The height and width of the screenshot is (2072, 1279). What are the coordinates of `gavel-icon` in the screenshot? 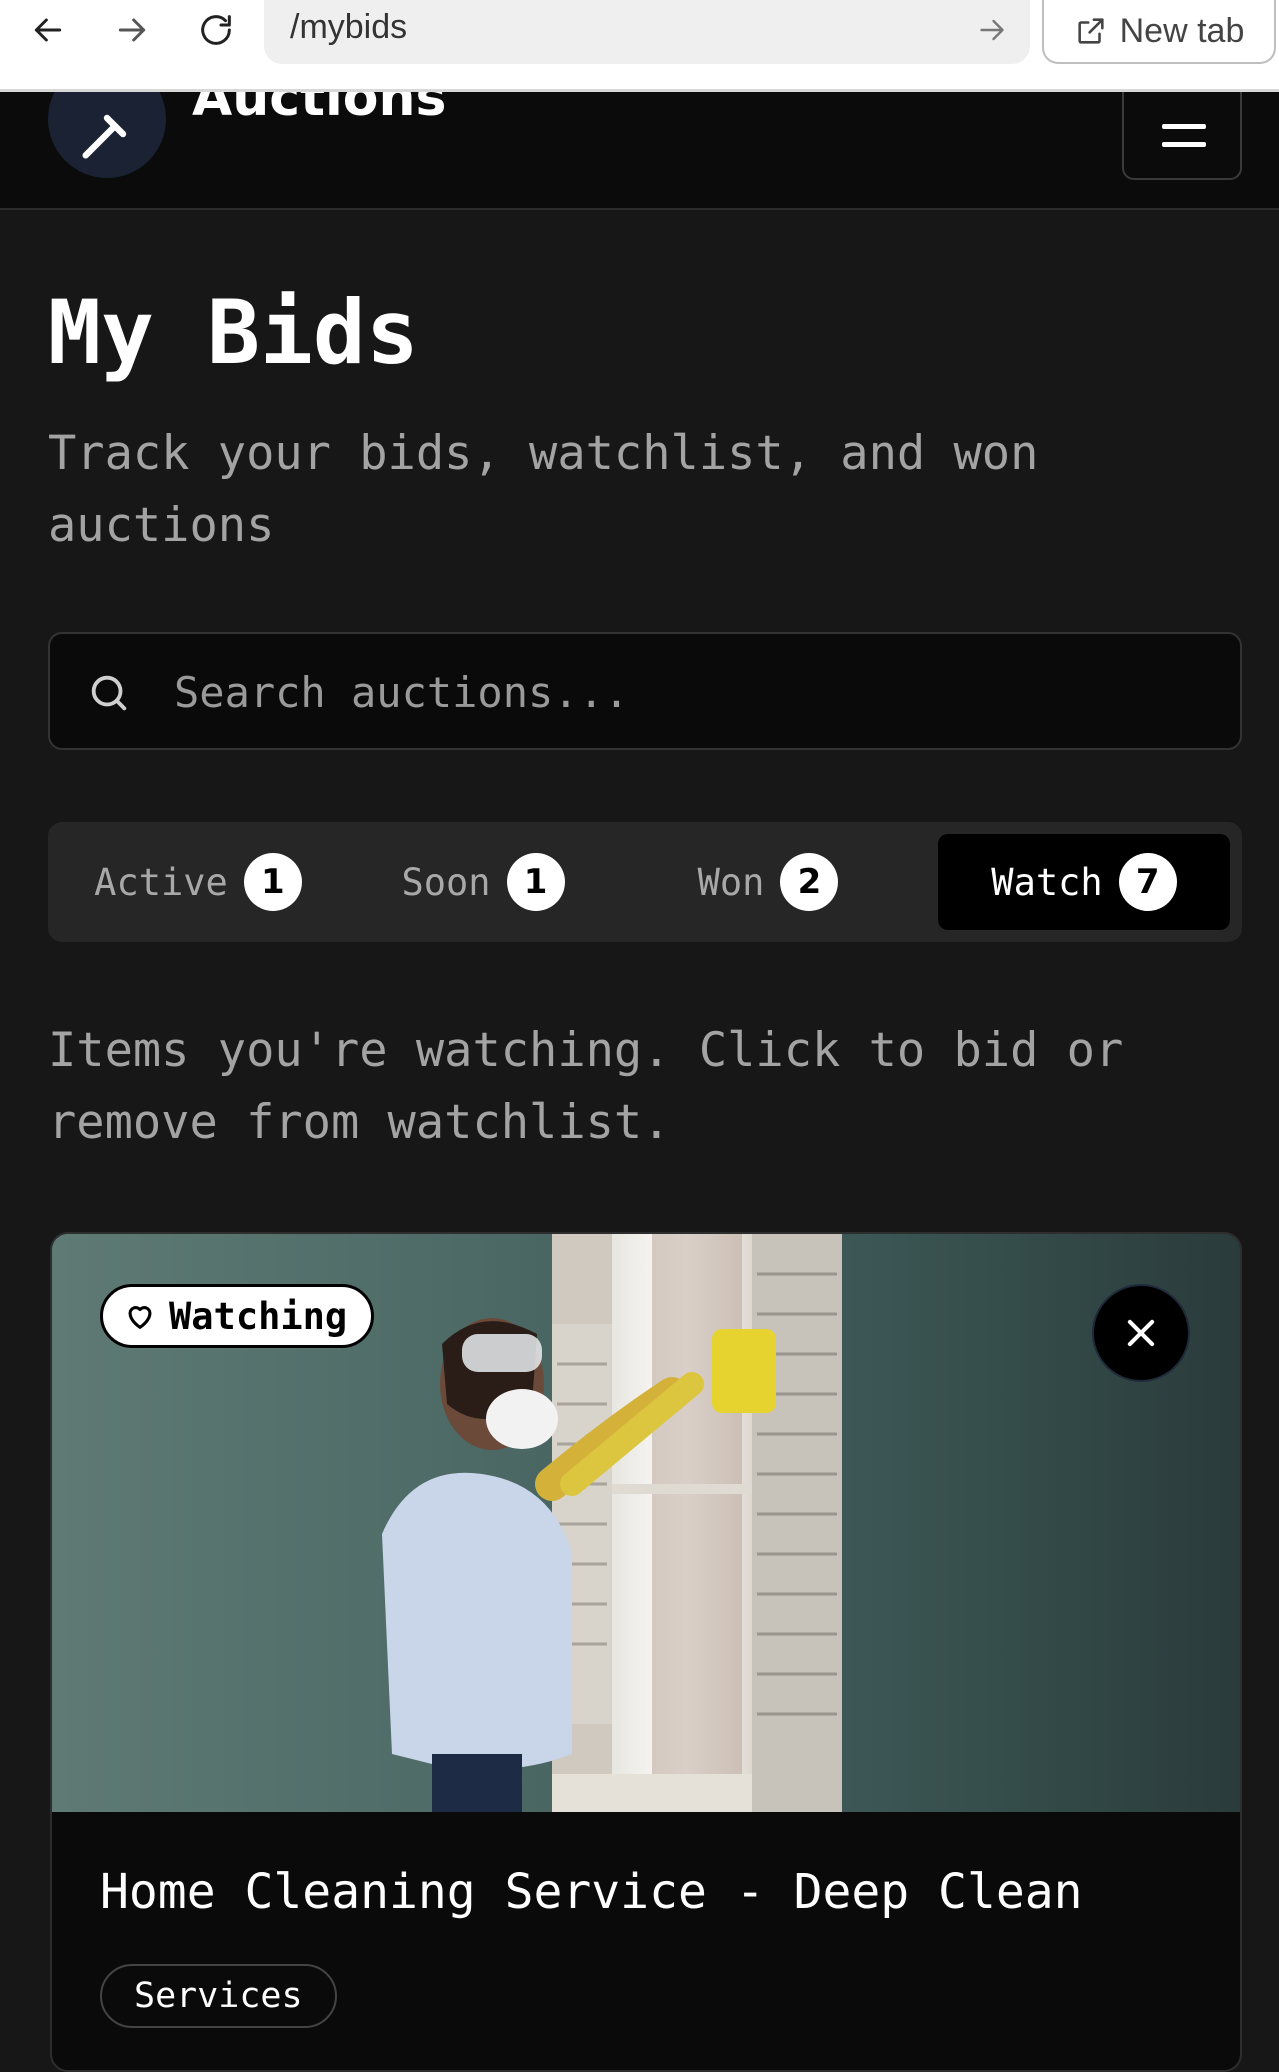 It's located at (104, 136).